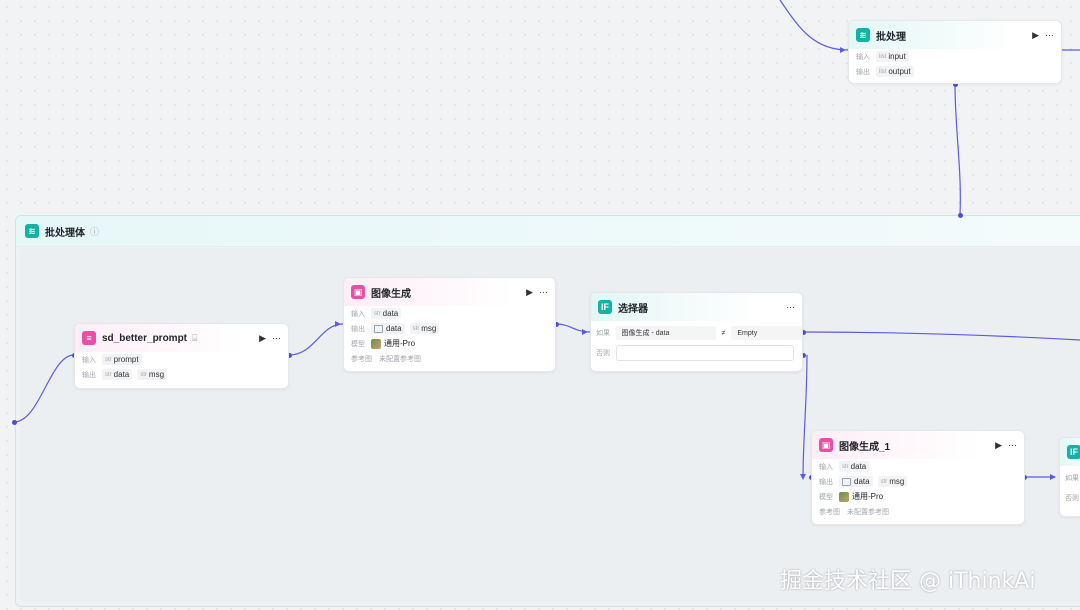 The image size is (1080, 610). I want to click on batch-node-title: 批处理, so click(891, 37).